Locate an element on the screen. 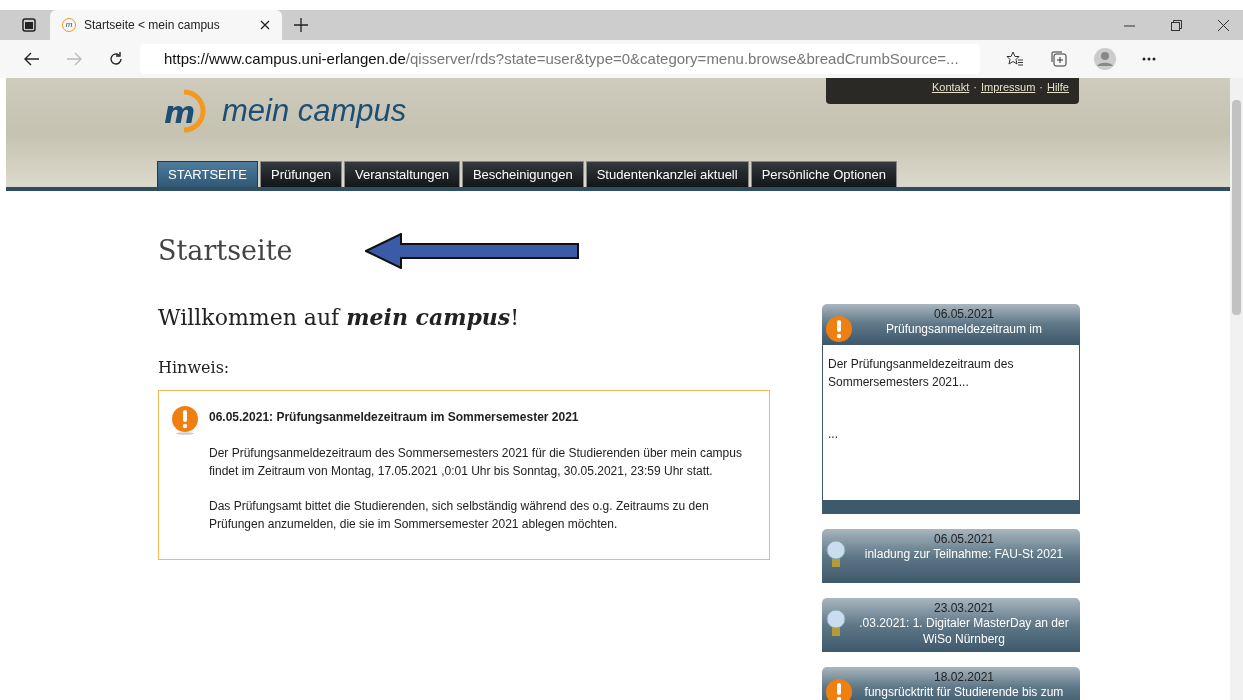  more-icon is located at coordinates (1149, 59).